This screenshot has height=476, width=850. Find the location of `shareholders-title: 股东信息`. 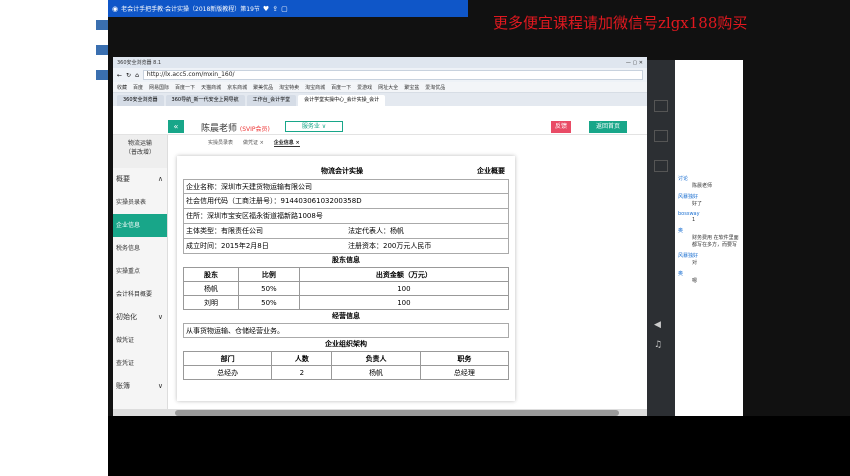

shareholders-title: 股东信息 is located at coordinates (346, 260).